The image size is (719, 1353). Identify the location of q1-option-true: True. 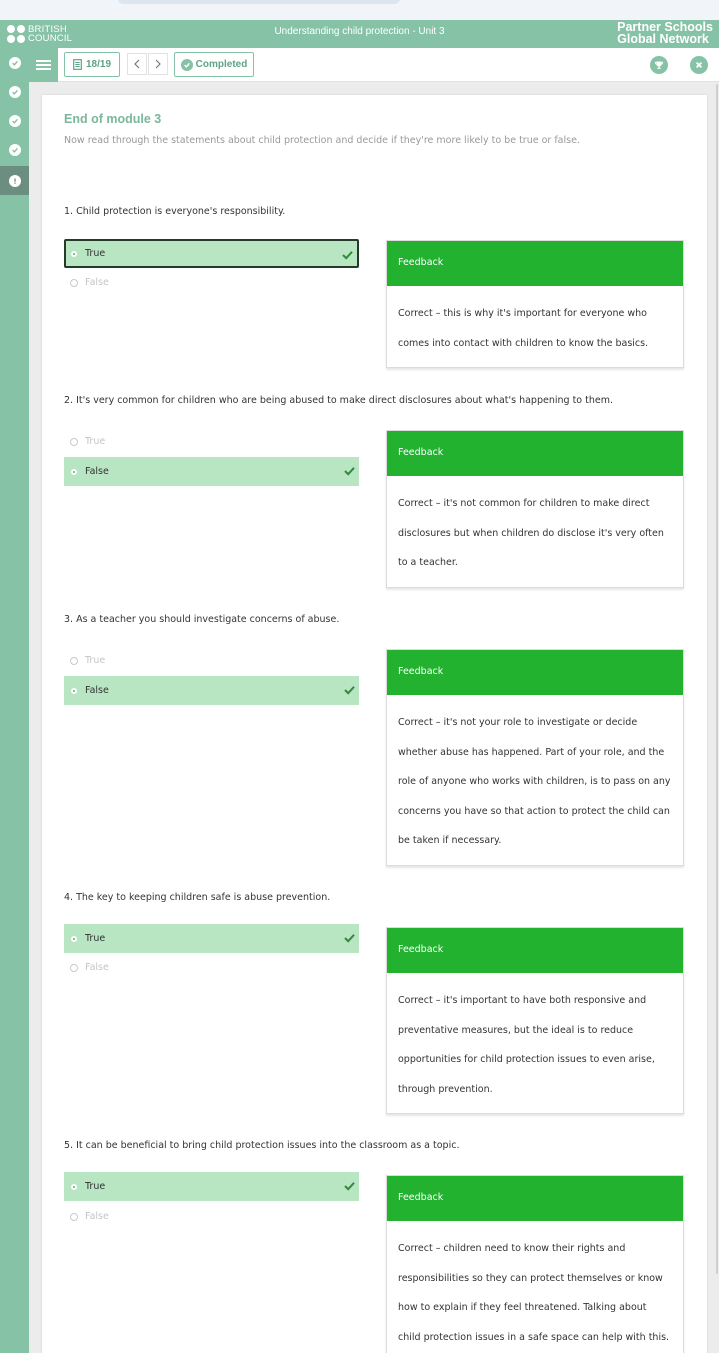
(211, 253).